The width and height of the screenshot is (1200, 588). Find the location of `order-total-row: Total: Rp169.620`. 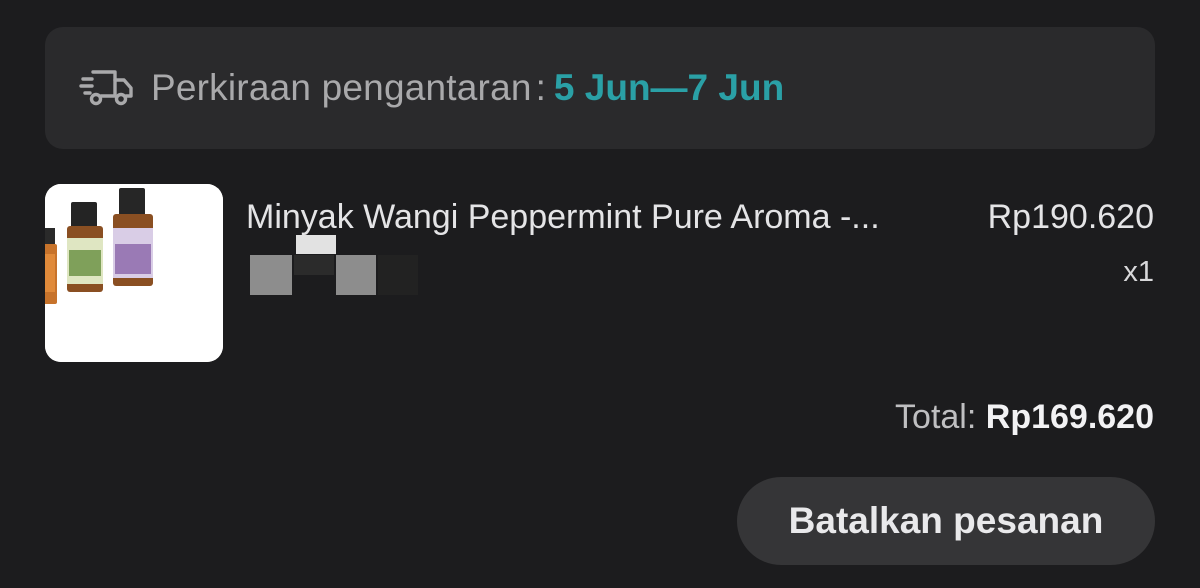

order-total-row: Total: Rp169.620 is located at coordinates (1024, 417).